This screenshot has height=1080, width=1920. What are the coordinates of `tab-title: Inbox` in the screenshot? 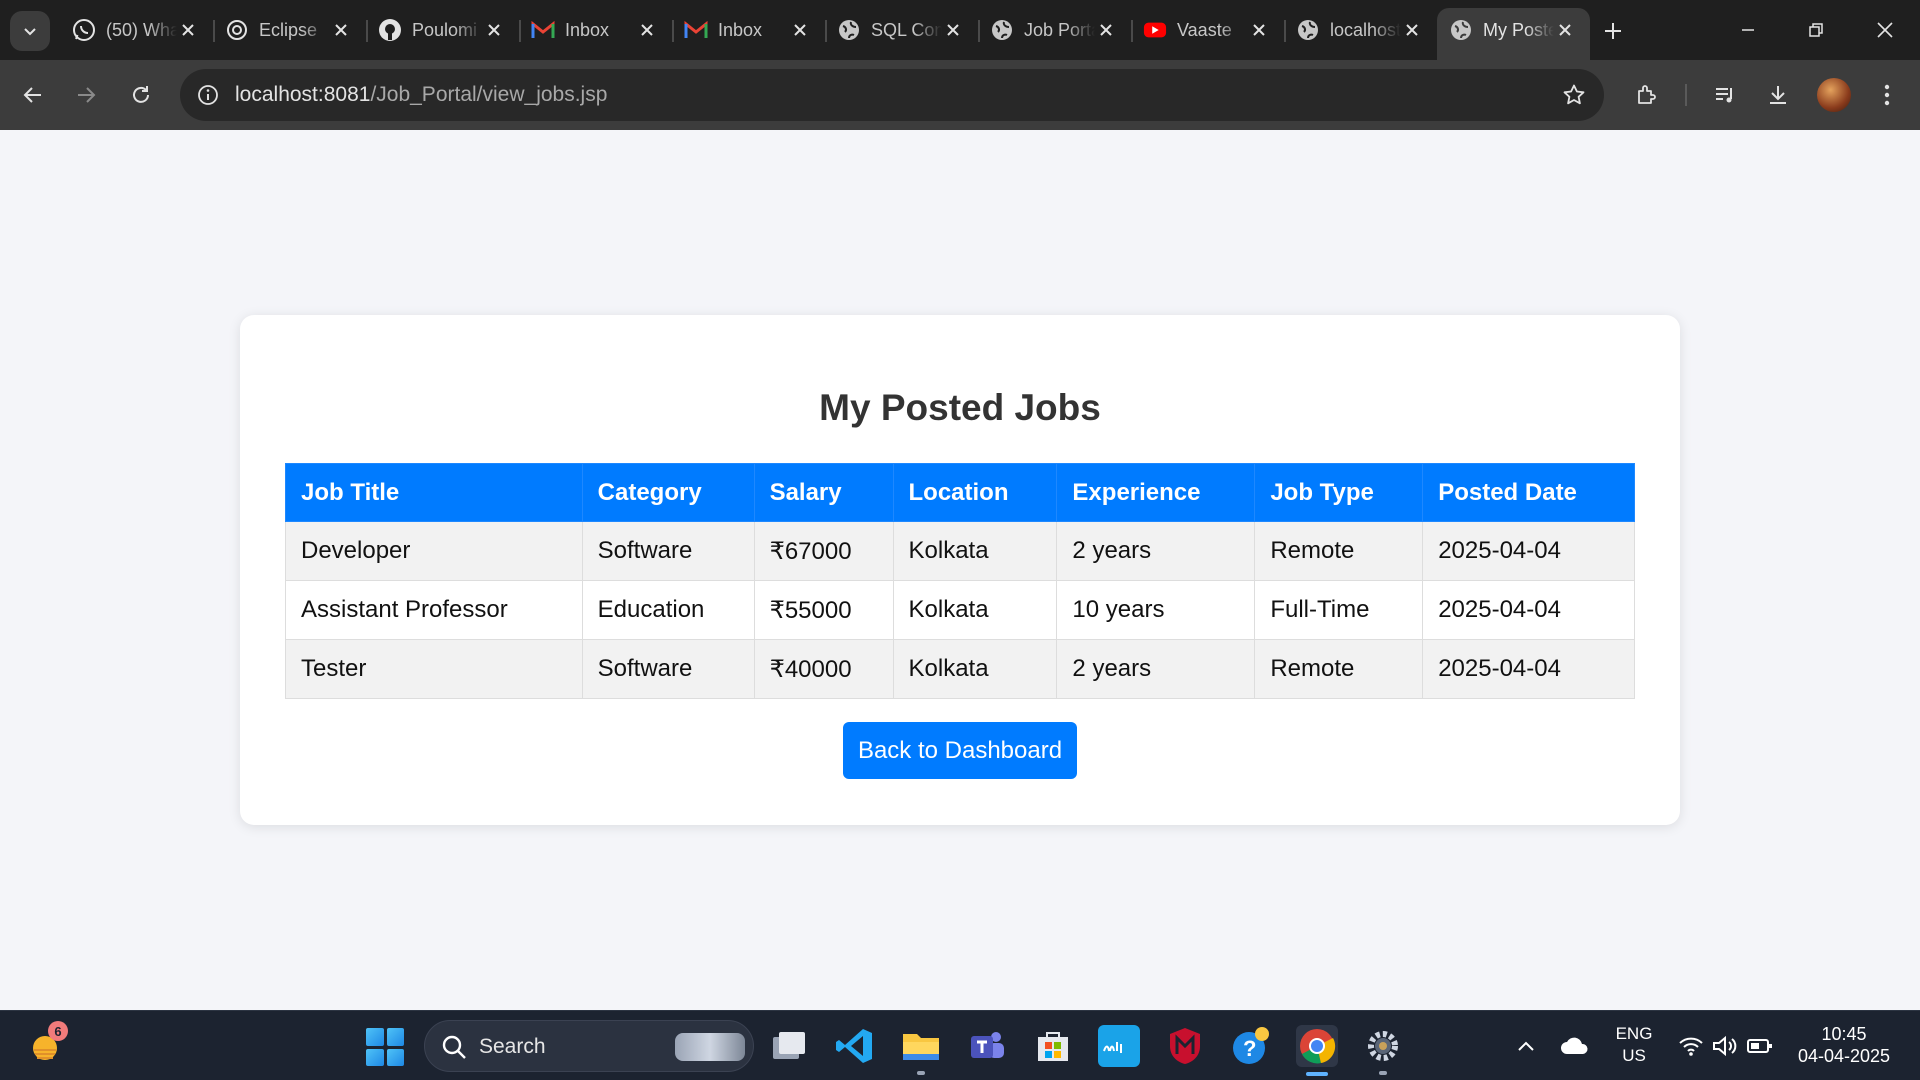 It's located at (740, 29).